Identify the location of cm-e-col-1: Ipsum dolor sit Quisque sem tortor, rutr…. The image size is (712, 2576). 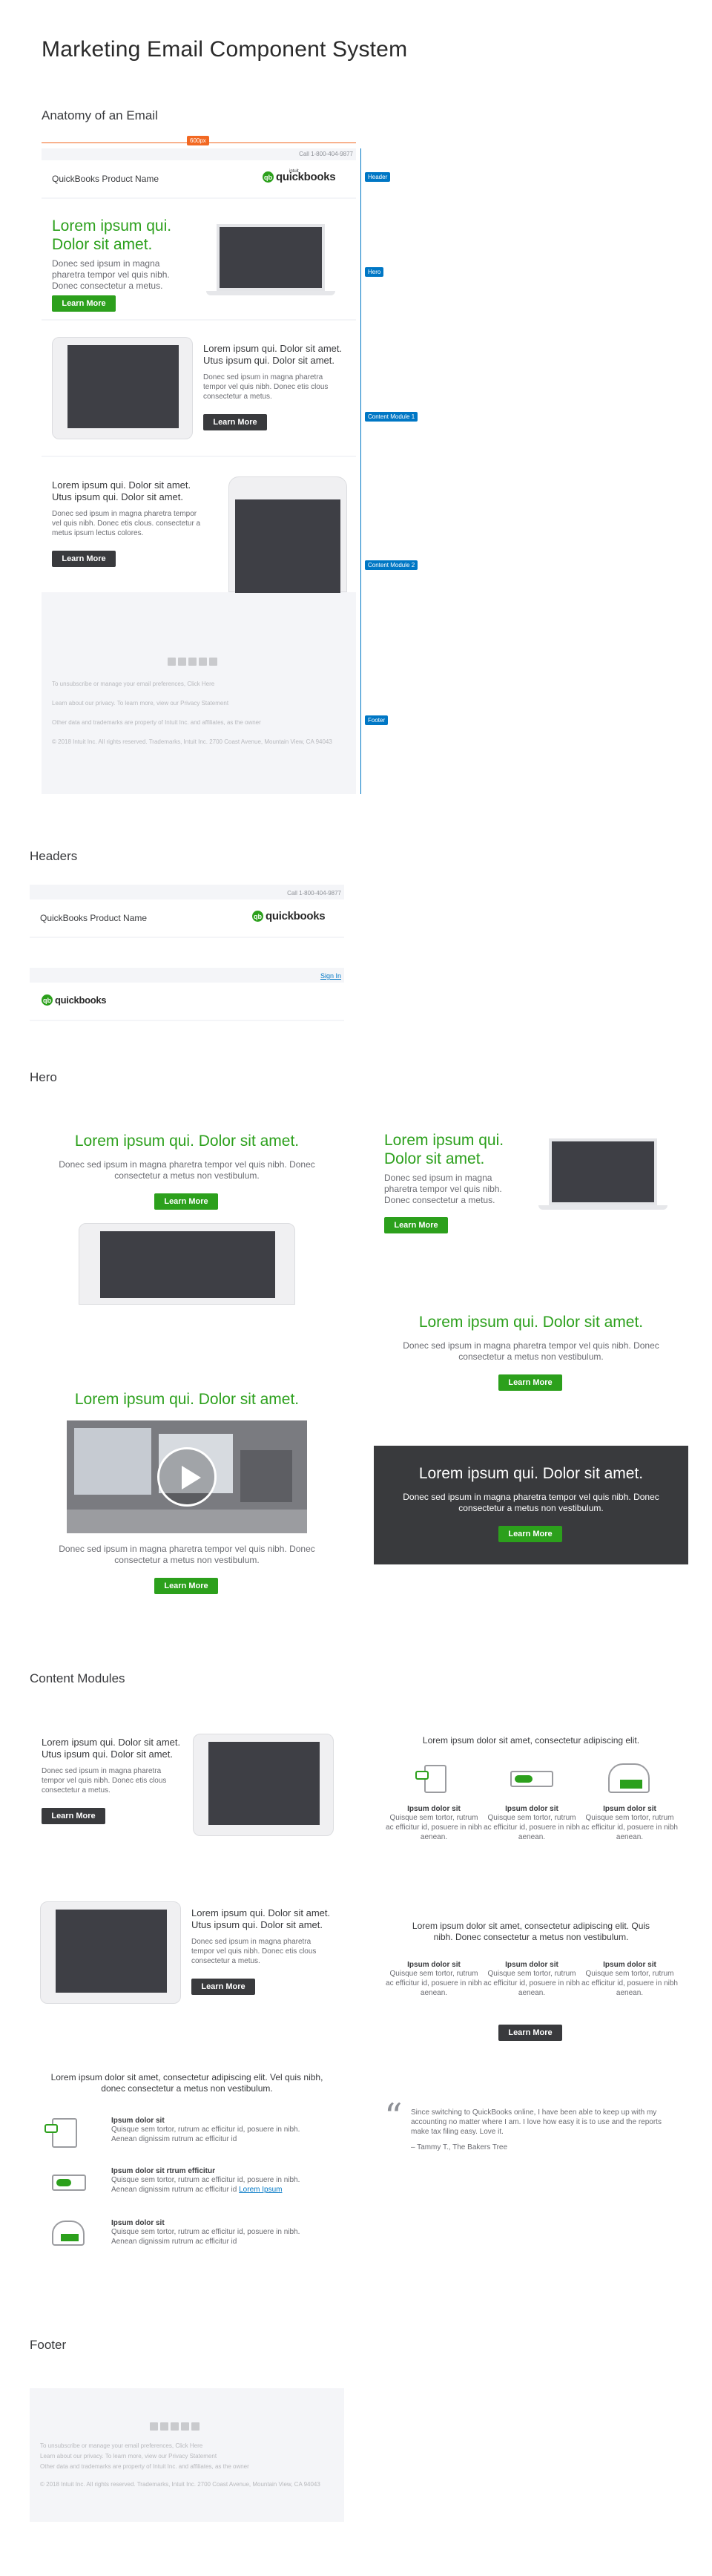
(434, 1979).